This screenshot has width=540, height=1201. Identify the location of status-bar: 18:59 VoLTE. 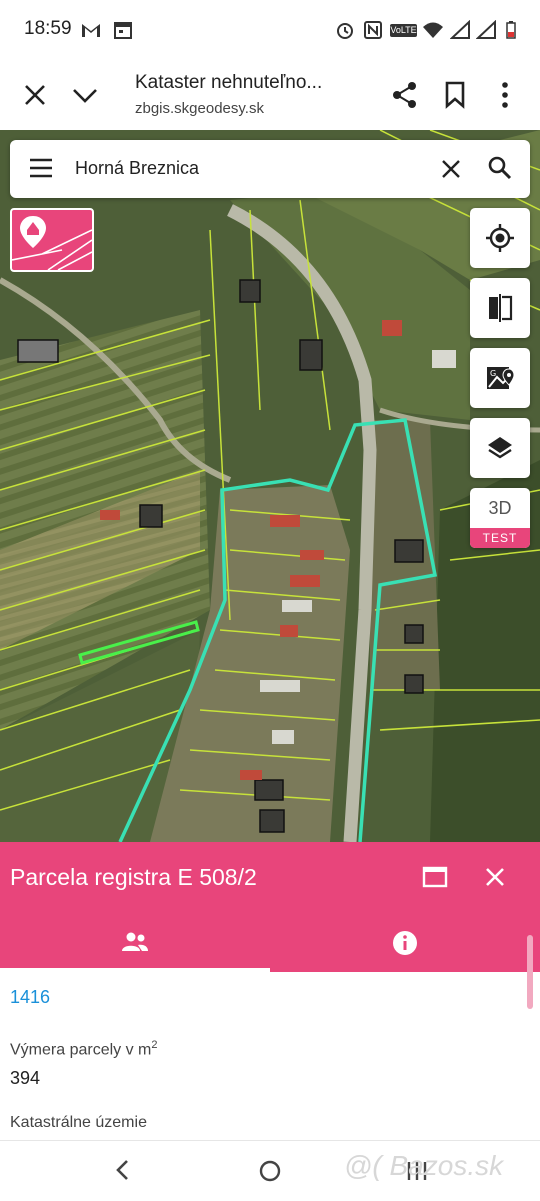
(270, 31).